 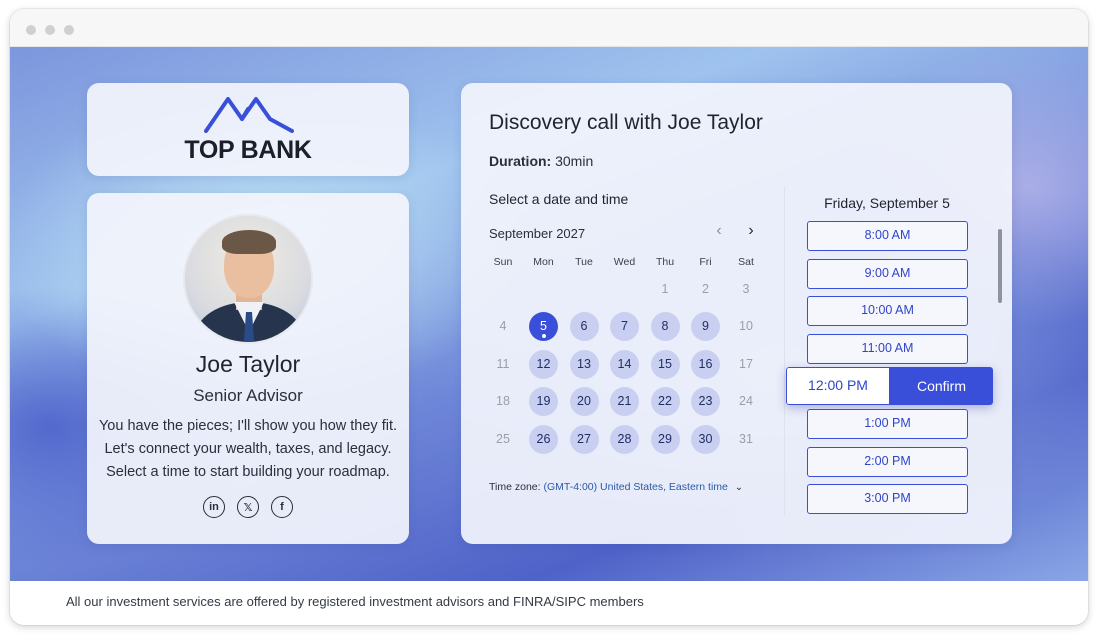 I want to click on brand-logo-text: TOP BANK, so click(x=248, y=150).